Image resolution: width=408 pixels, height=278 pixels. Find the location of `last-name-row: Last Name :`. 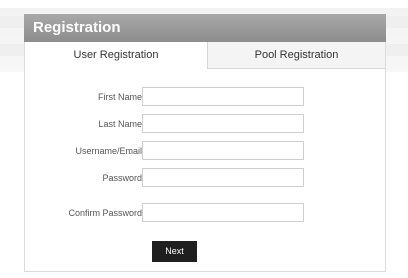

last-name-row: Last Name : is located at coordinates (205, 124).